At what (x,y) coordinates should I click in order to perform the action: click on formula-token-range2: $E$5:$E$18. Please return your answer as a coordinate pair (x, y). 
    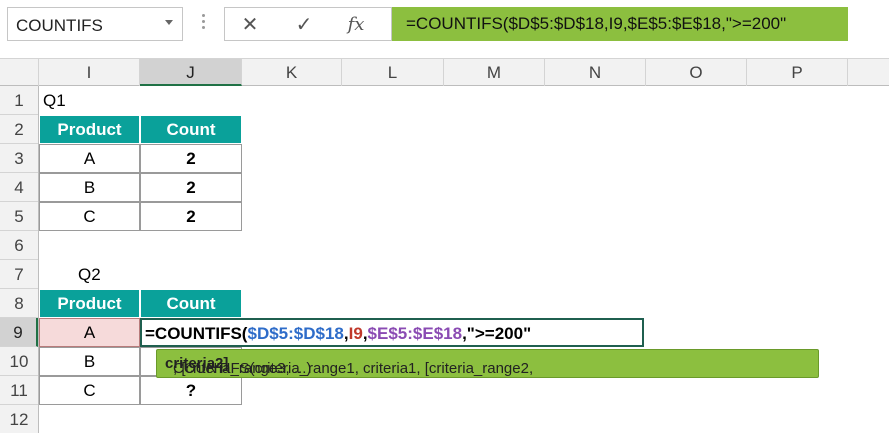
    Looking at the image, I should click on (415, 333).